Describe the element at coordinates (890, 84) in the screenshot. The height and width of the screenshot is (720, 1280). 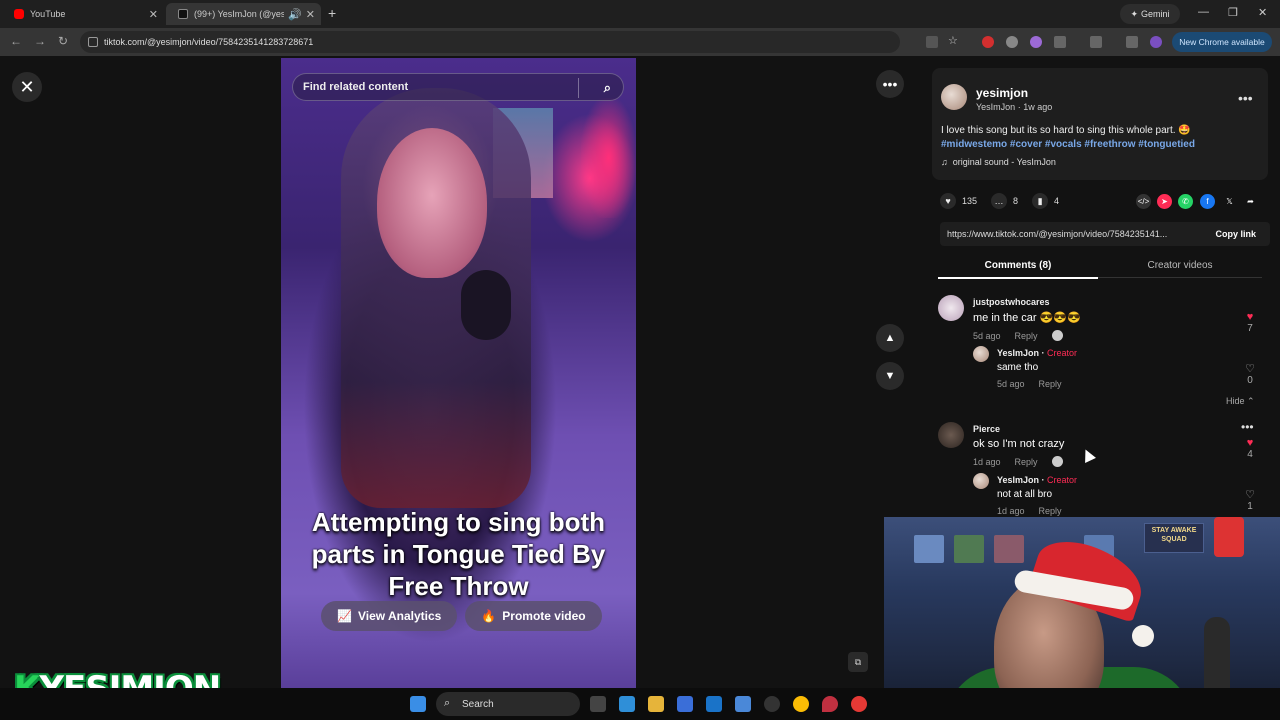
I see `video-more-options-button: •••` at that location.